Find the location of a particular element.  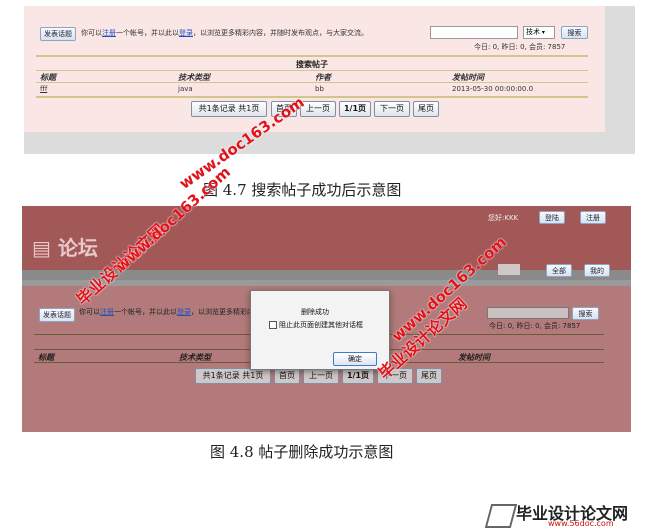

pager-first-button: 首页 is located at coordinates (287, 376).